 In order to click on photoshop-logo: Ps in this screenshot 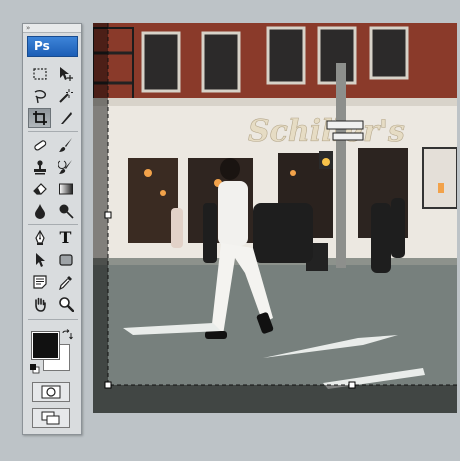, I will do `click(52, 46)`.